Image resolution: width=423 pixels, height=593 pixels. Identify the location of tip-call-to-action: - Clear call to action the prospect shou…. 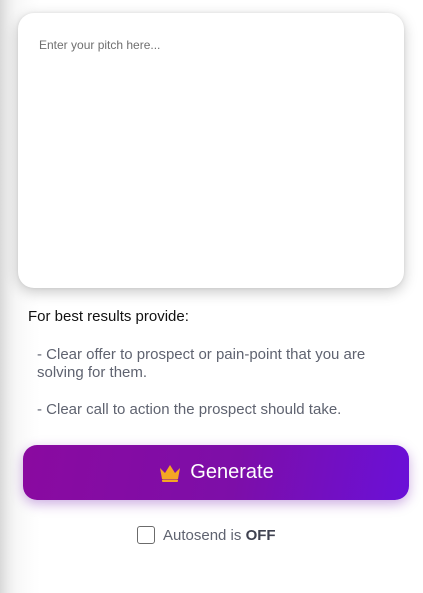
(189, 409).